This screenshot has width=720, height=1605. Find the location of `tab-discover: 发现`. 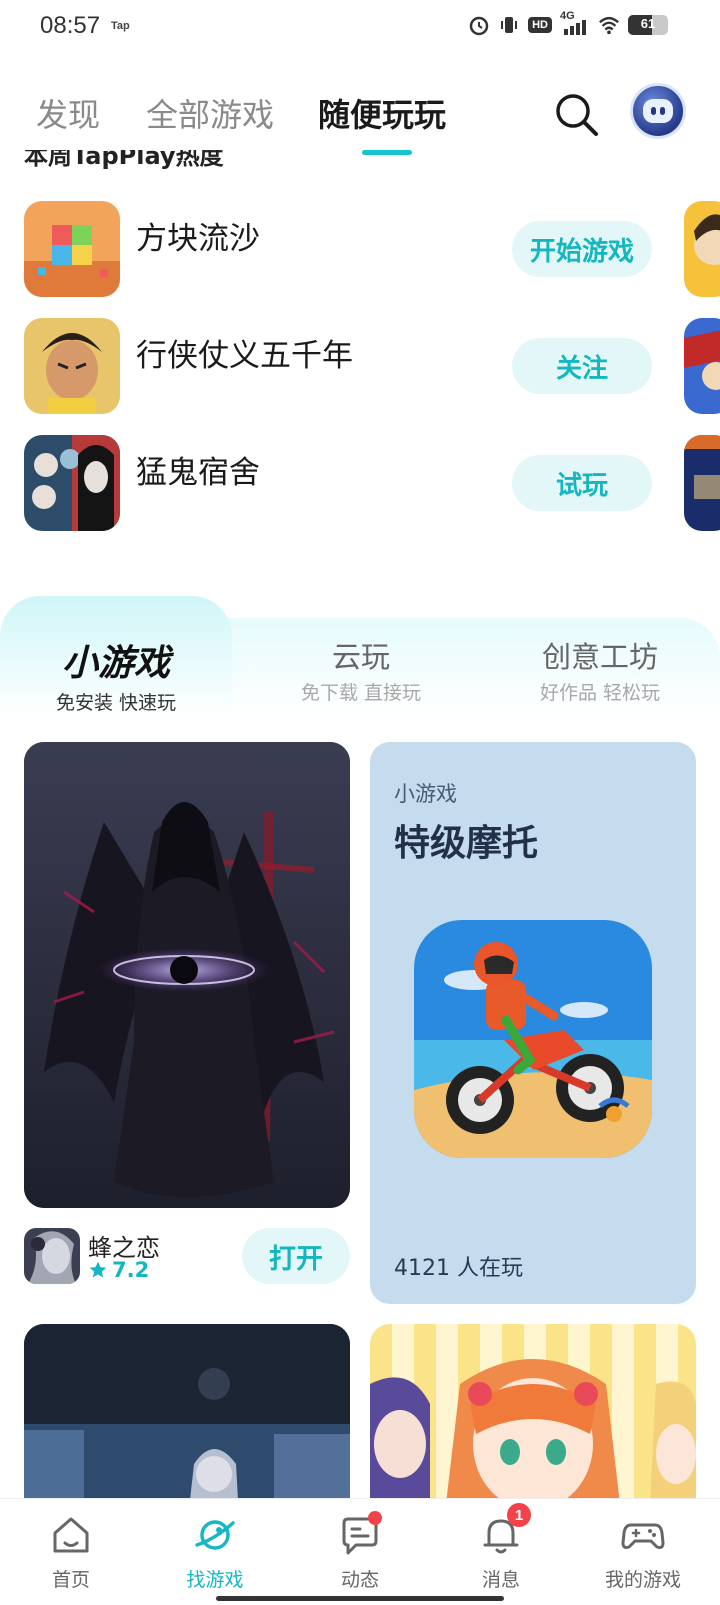

tab-discover: 发现 is located at coordinates (68, 113).